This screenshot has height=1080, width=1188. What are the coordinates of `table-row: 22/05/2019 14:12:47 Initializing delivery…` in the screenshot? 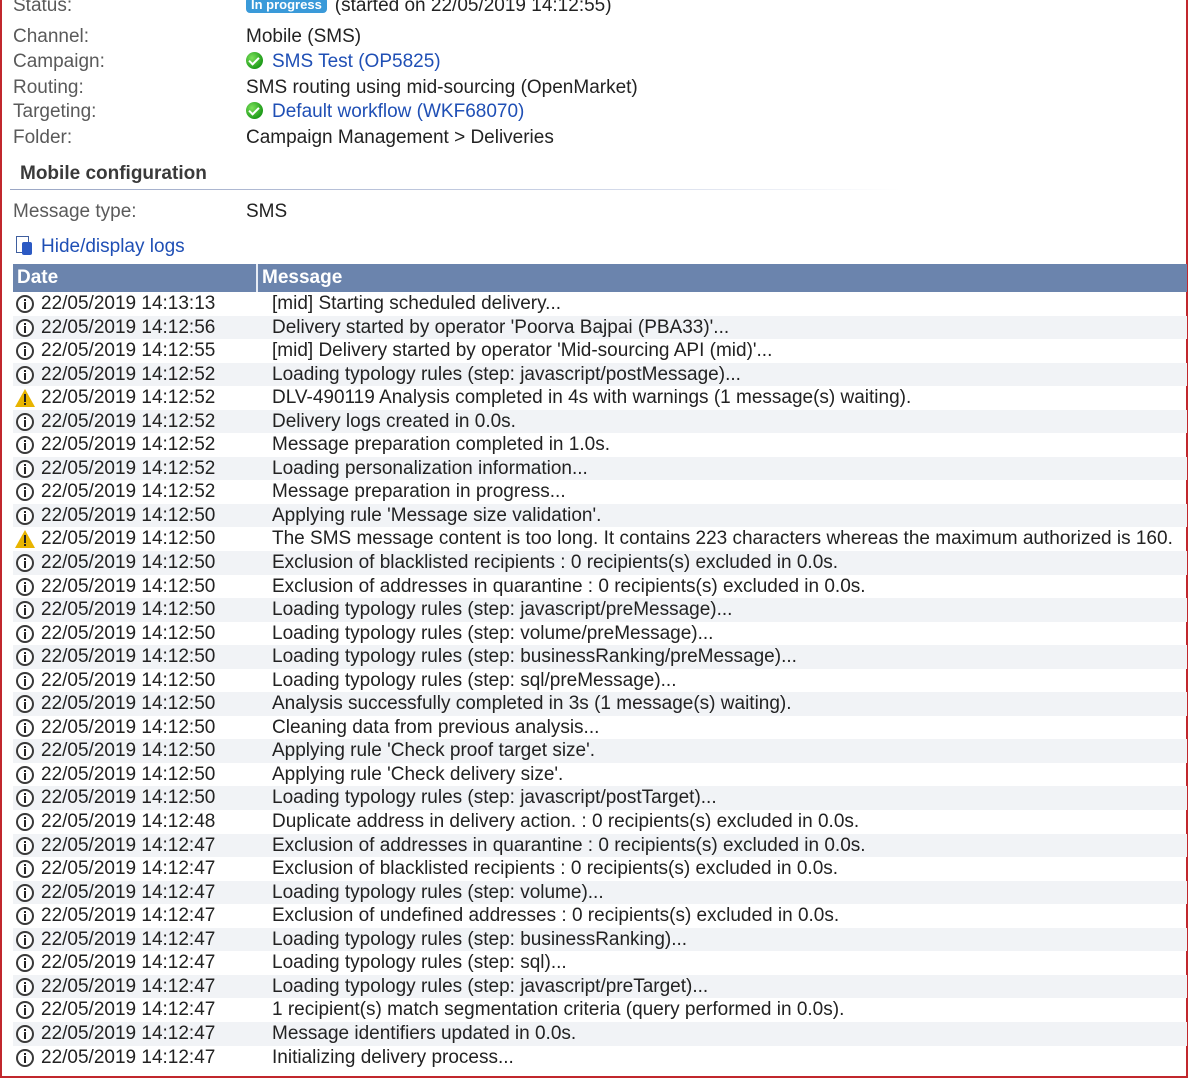 It's located at (600, 1058).